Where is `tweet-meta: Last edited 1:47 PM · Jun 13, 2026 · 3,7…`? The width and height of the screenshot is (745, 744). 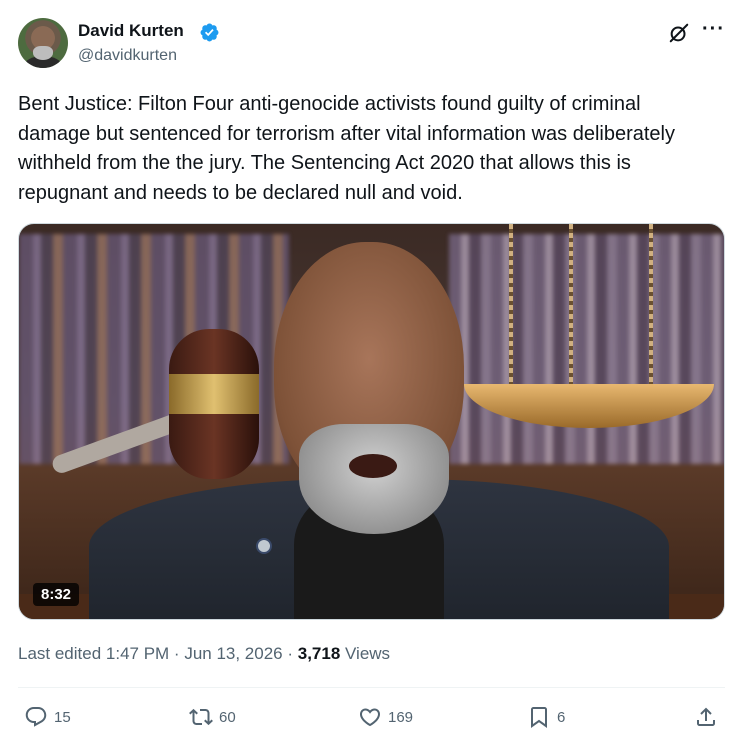 tweet-meta: Last edited 1:47 PM · Jun 13, 2026 · 3,7… is located at coordinates (204, 654).